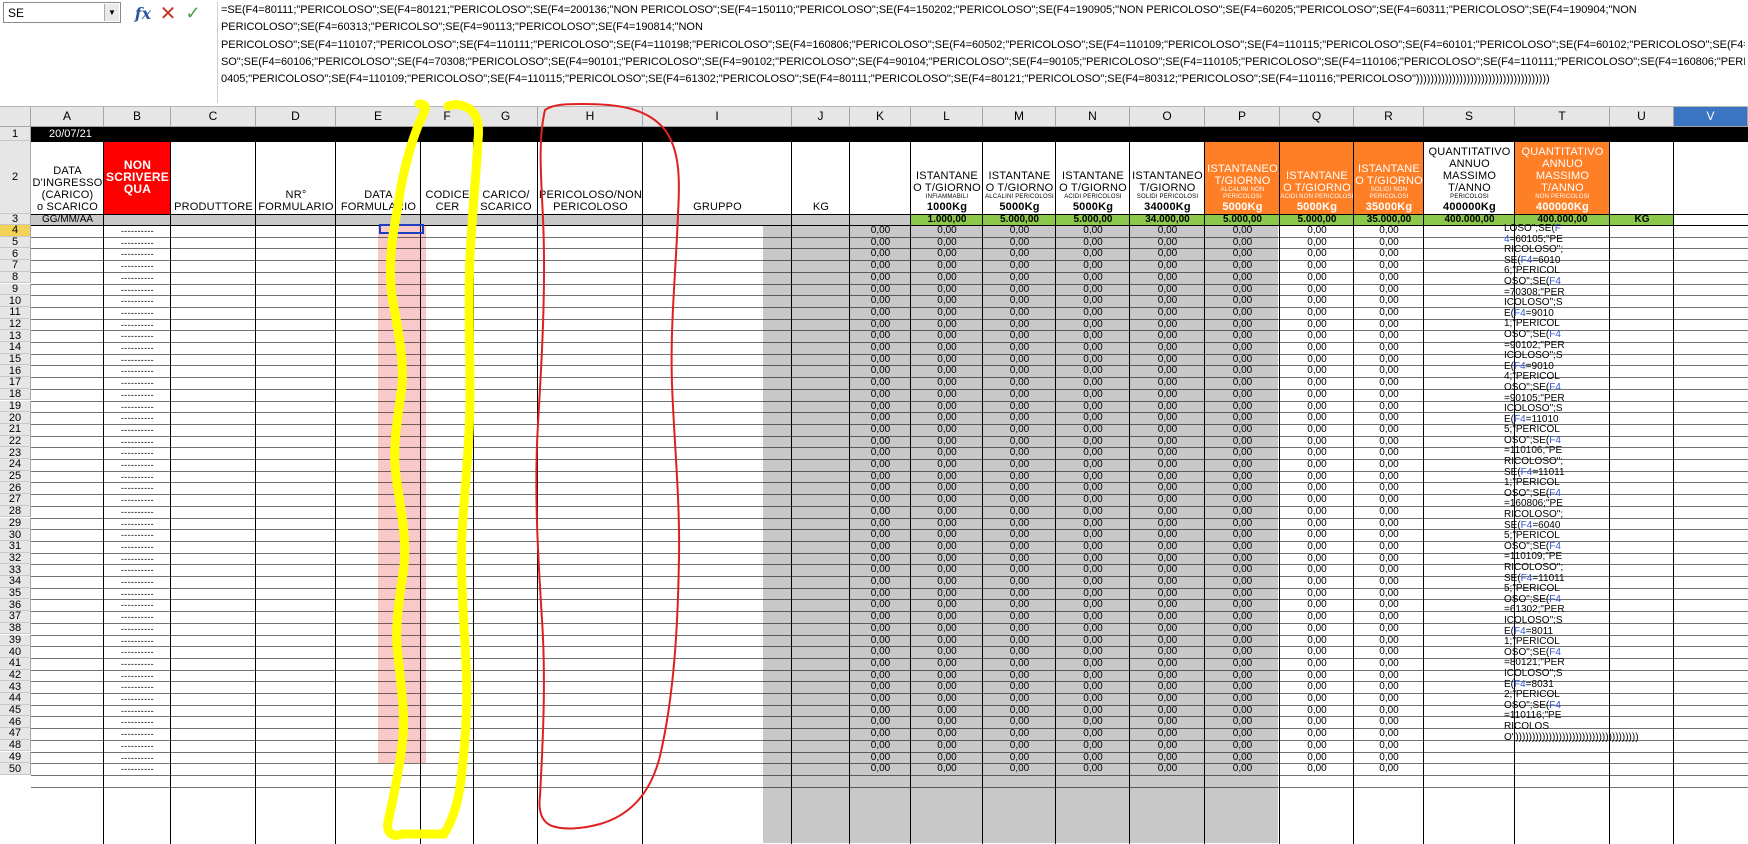 This screenshot has width=1748, height=844. What do you see at coordinates (1093, 769) in the screenshot?
I see `cell-n50: 0,00` at bounding box center [1093, 769].